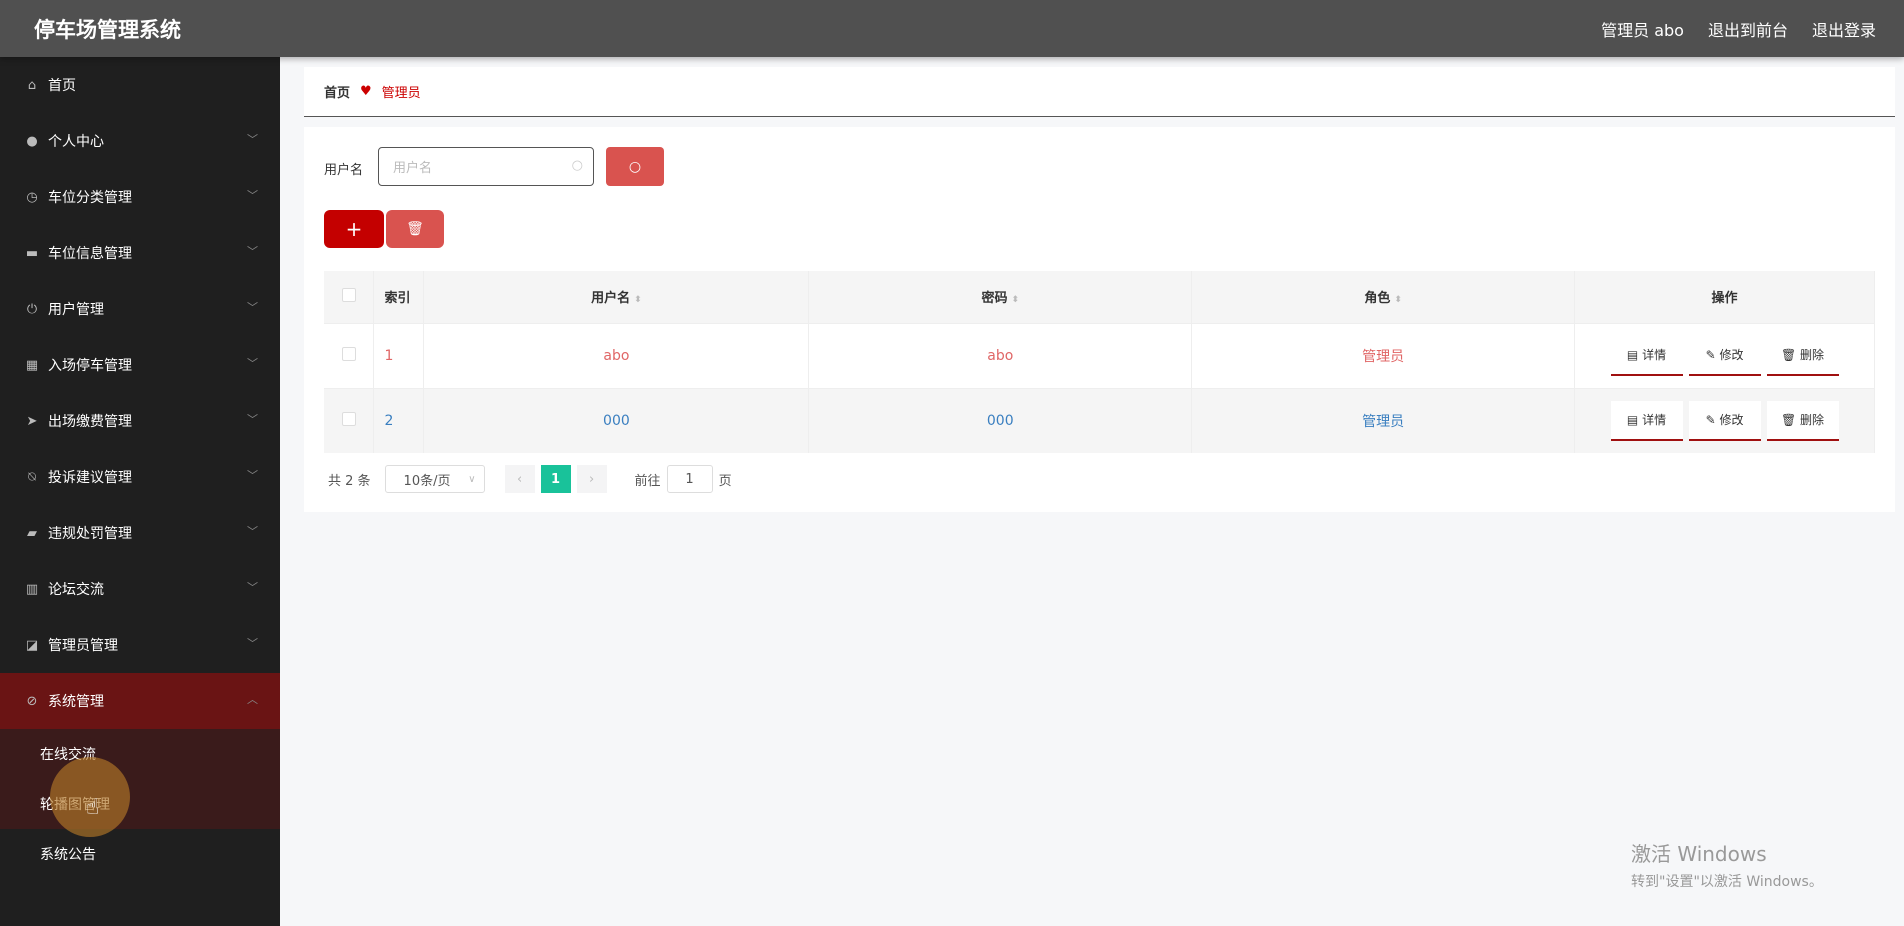 This screenshot has height=926, width=1904. I want to click on table-row: 1 abo abo 管理员 ▤ 详情 ✎ 修改 🗑 删除, so click(1099, 355).